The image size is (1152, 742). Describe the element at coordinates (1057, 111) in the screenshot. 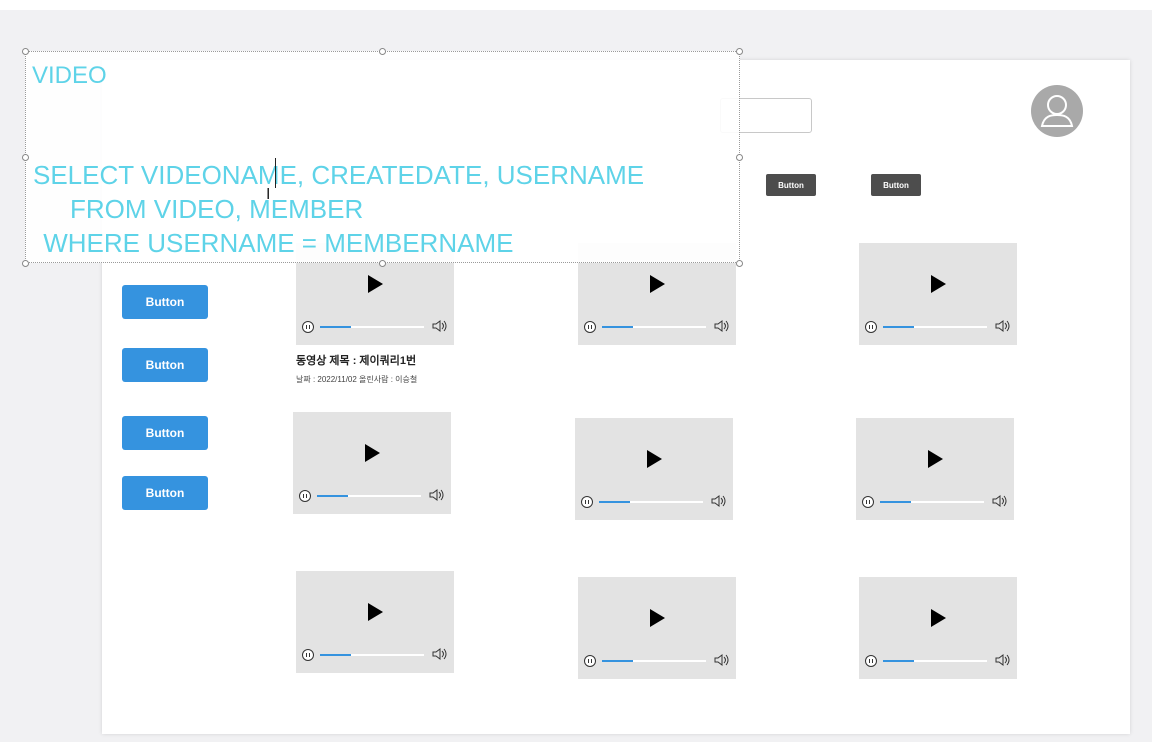

I see `user-avatar-icon` at that location.